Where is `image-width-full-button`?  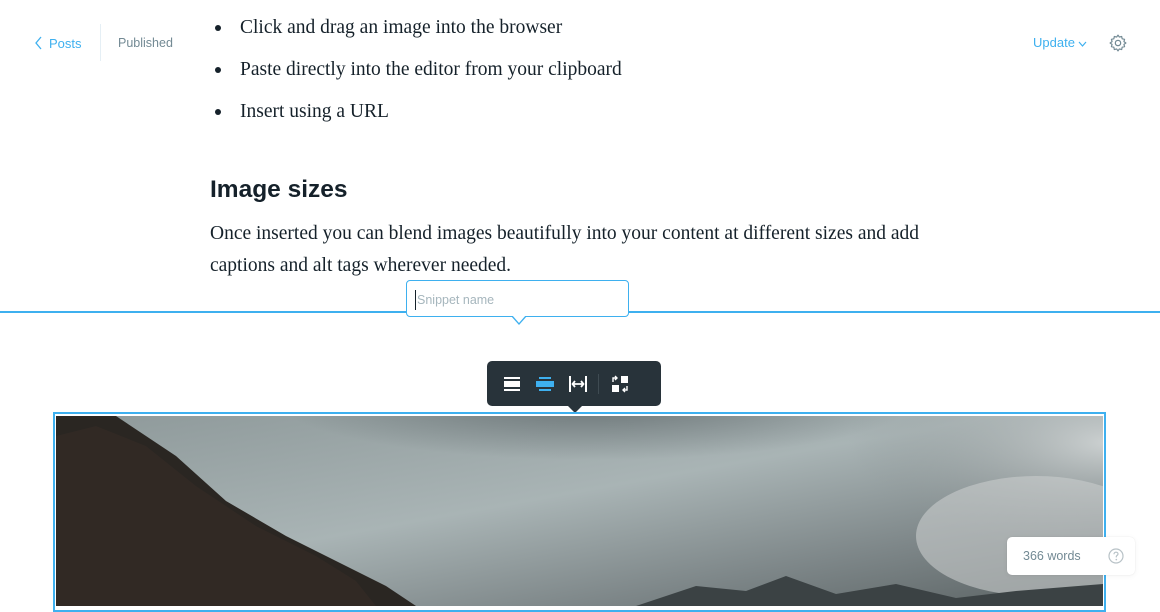
image-width-full-button is located at coordinates (577, 383).